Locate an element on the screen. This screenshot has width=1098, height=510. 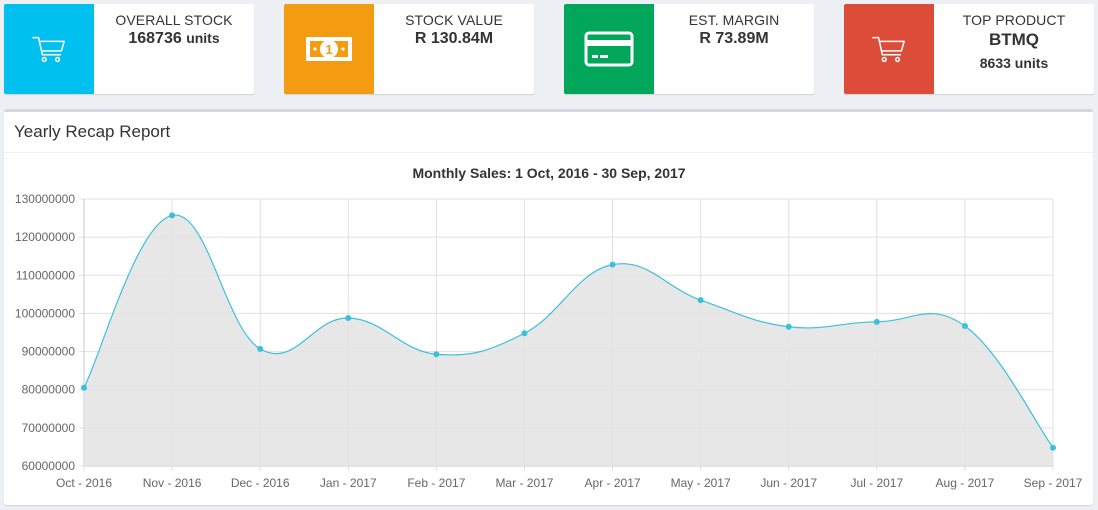
svg-text: 1 is located at coordinates (328, 49).